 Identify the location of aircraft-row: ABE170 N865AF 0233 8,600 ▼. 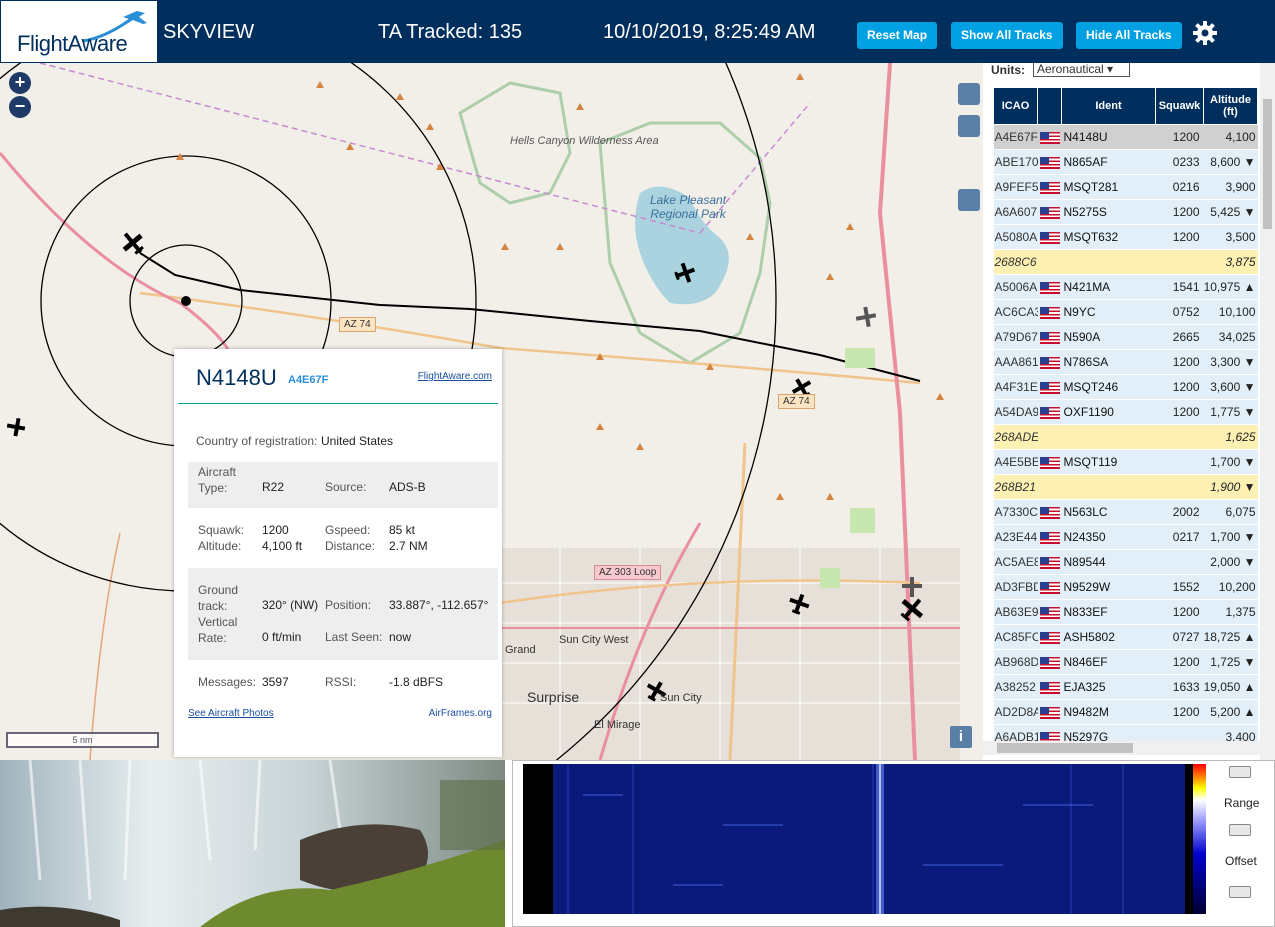
(1125, 162).